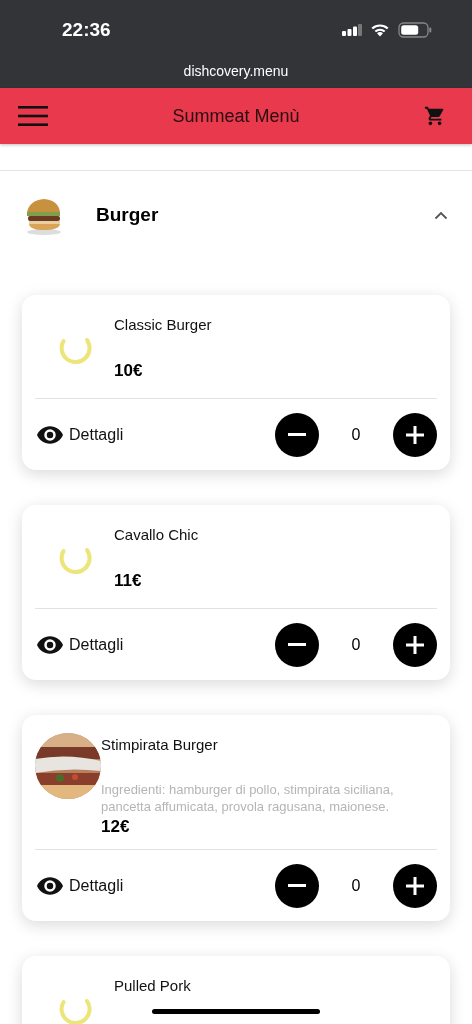 The width and height of the screenshot is (472, 1024). What do you see at coordinates (128, 215) in the screenshot?
I see `category-title: Burger` at bounding box center [128, 215].